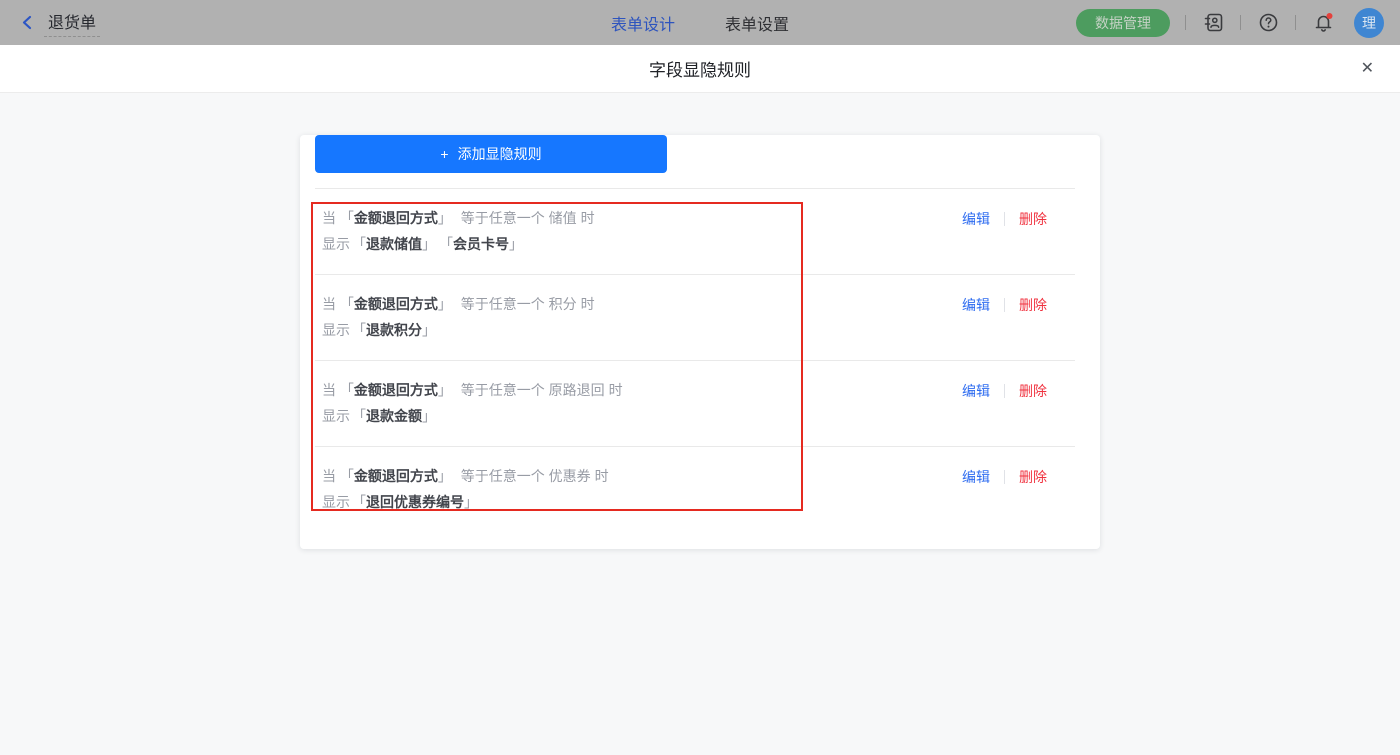  I want to click on rule-row: 当 「金额退回方式」 等于任意一个 原路退回 时 显示 「退款金额」 编辑 删除, so click(700, 403).